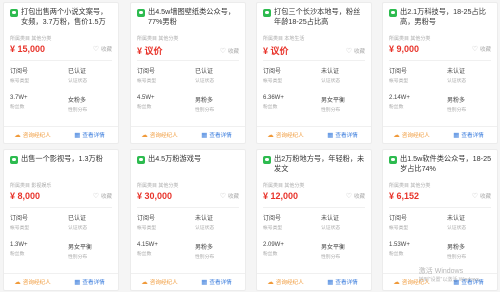  I want to click on windows-activation-watermark: 激活 Windows 转到"设置"以激活 Windows。, so click(451, 276).